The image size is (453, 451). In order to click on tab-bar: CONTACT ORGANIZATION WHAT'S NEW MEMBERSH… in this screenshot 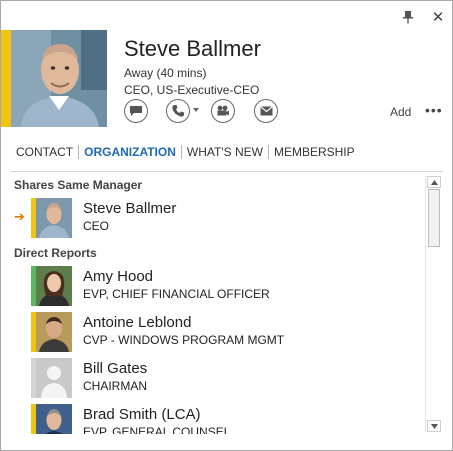, I will do `click(185, 152)`.